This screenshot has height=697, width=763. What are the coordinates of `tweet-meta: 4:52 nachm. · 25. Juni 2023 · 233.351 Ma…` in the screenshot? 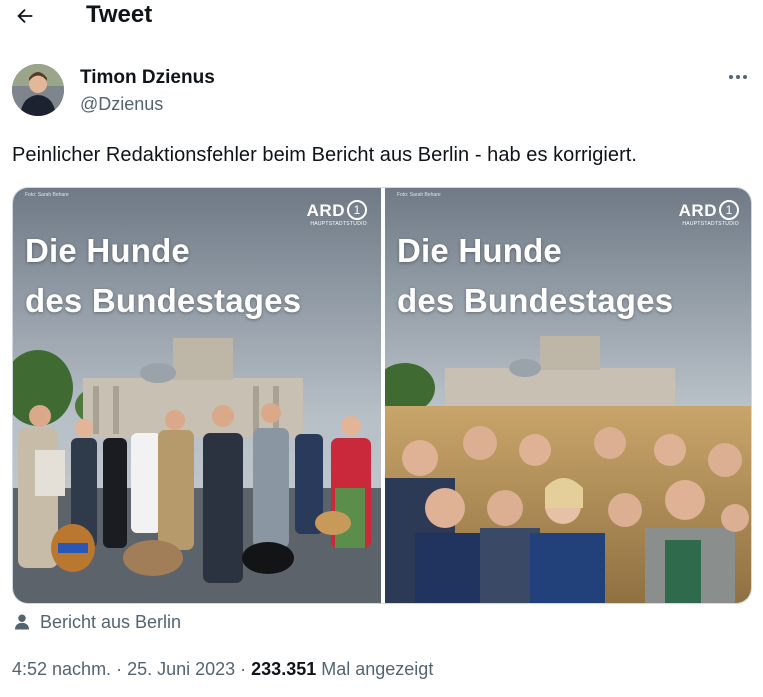 It's located at (222, 669).